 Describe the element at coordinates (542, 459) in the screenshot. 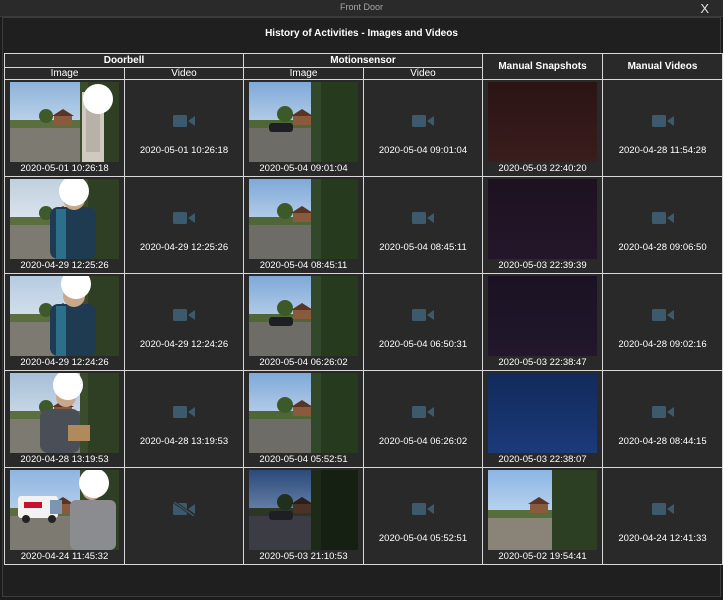

I see `image-timestamp: 2020-05-03 22:38:07` at that location.